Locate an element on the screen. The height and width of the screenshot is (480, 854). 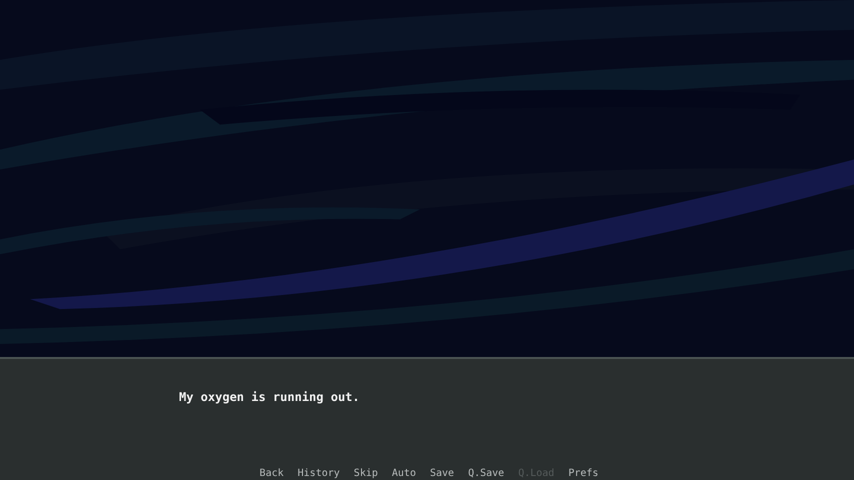
quick-menu-button: Q.Save is located at coordinates (486, 473).